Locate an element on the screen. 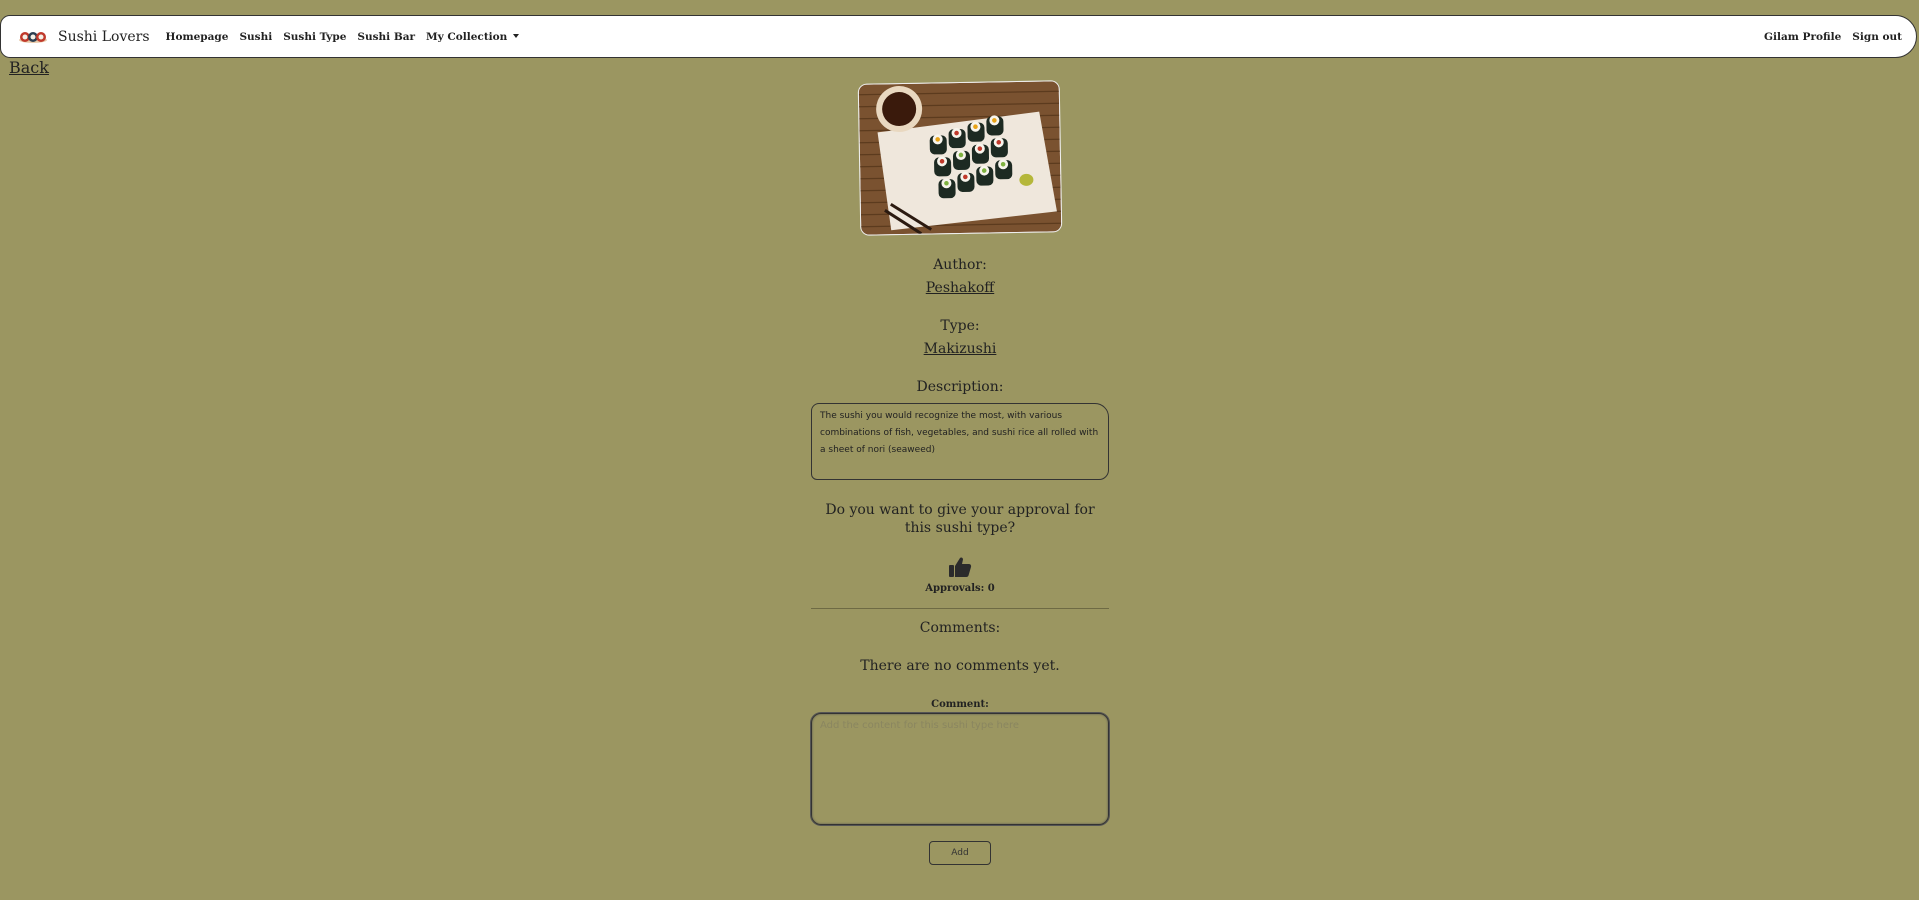 This screenshot has width=1919, height=900. type-link: Makizushi is located at coordinates (960, 349).